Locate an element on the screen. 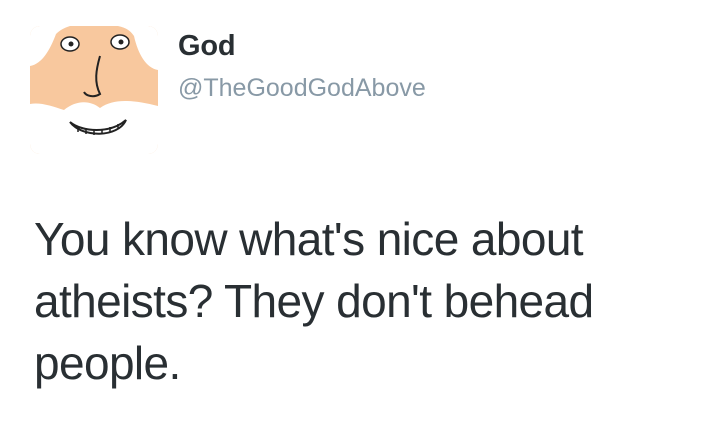 This screenshot has height=424, width=720. god-face-icon is located at coordinates (94, 90).